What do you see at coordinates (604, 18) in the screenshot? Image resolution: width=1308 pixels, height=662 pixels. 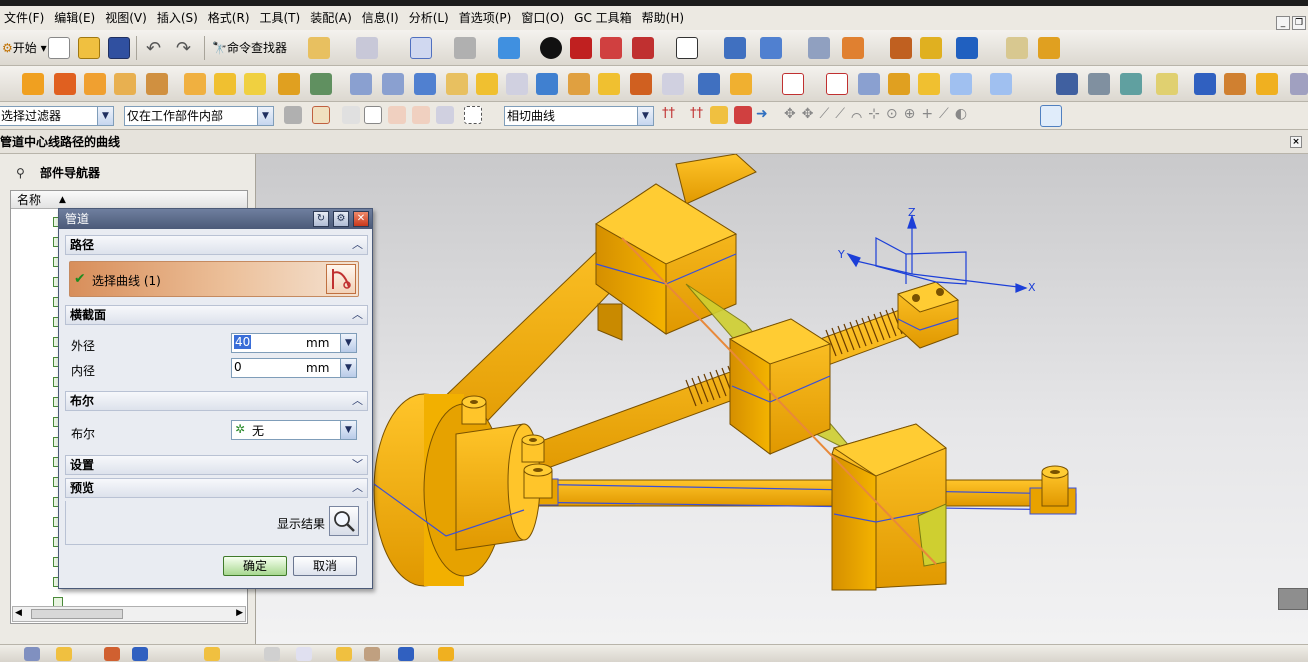 I see `menu-gc-toolkit: GC 工具箱` at bounding box center [604, 18].